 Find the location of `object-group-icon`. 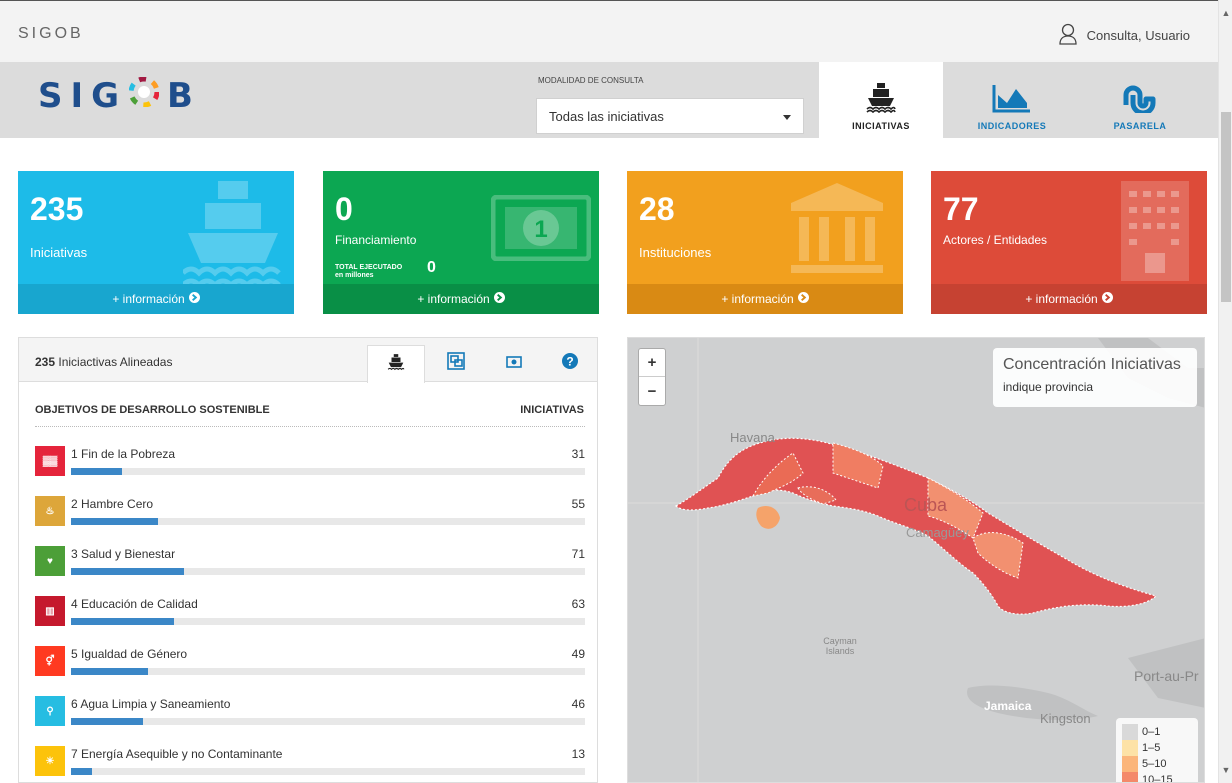

object-group-icon is located at coordinates (456, 363).